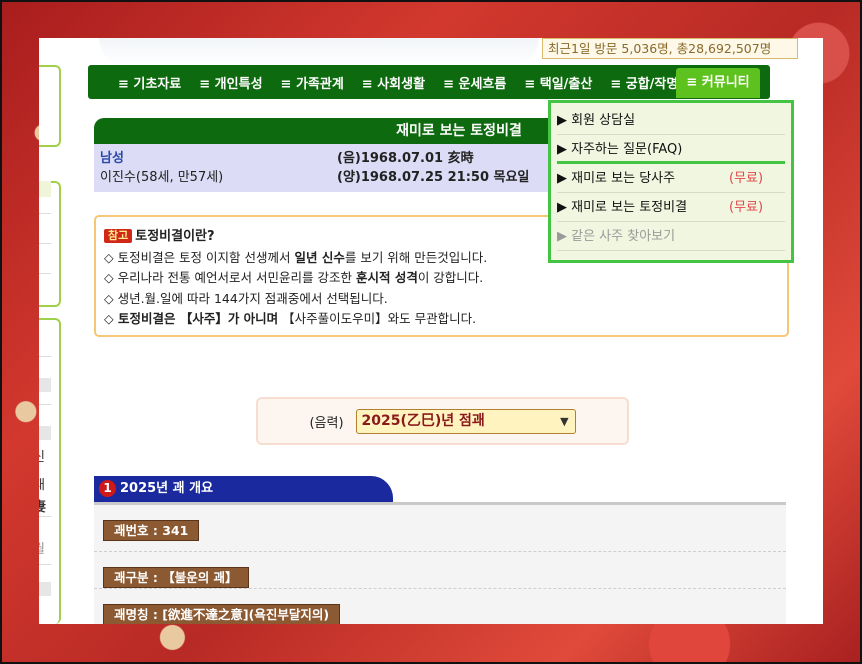 The height and width of the screenshot is (664, 862). I want to click on section-number: 1, so click(107, 488).